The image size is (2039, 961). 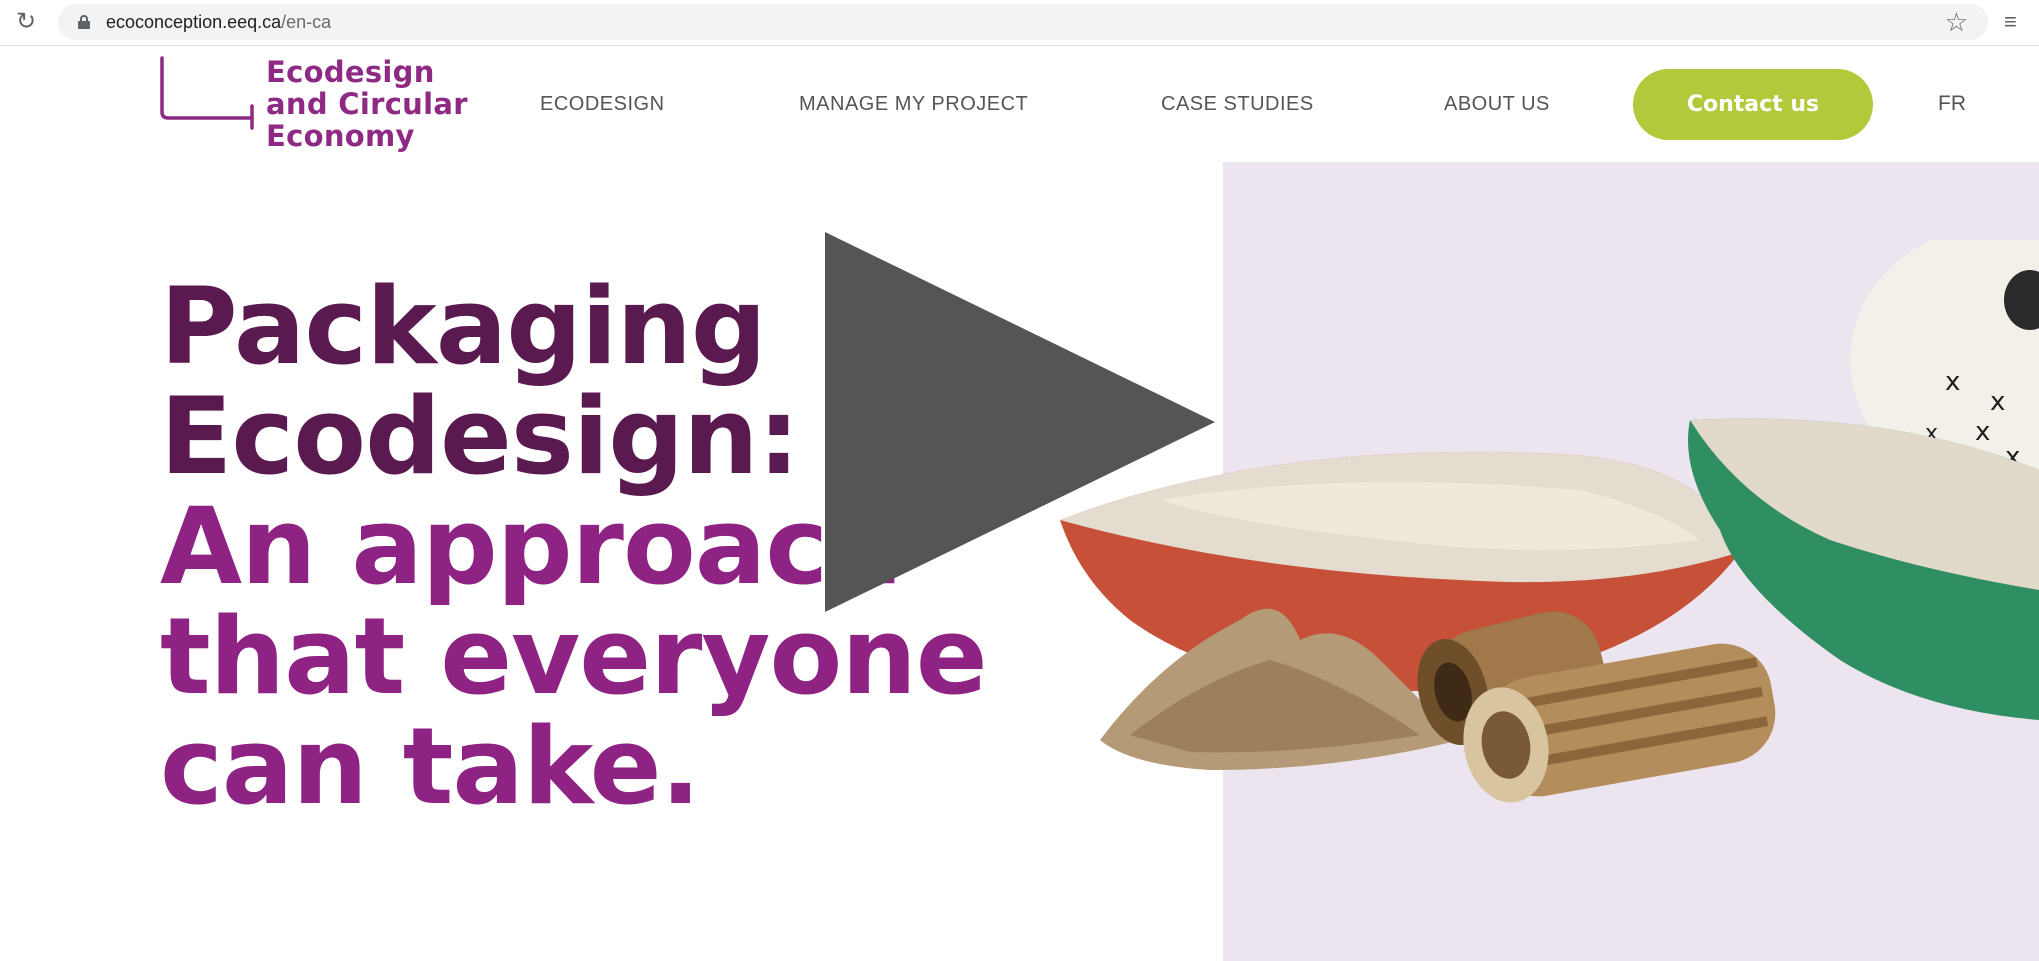 I want to click on url-path: /en-ca, so click(x=306, y=22).